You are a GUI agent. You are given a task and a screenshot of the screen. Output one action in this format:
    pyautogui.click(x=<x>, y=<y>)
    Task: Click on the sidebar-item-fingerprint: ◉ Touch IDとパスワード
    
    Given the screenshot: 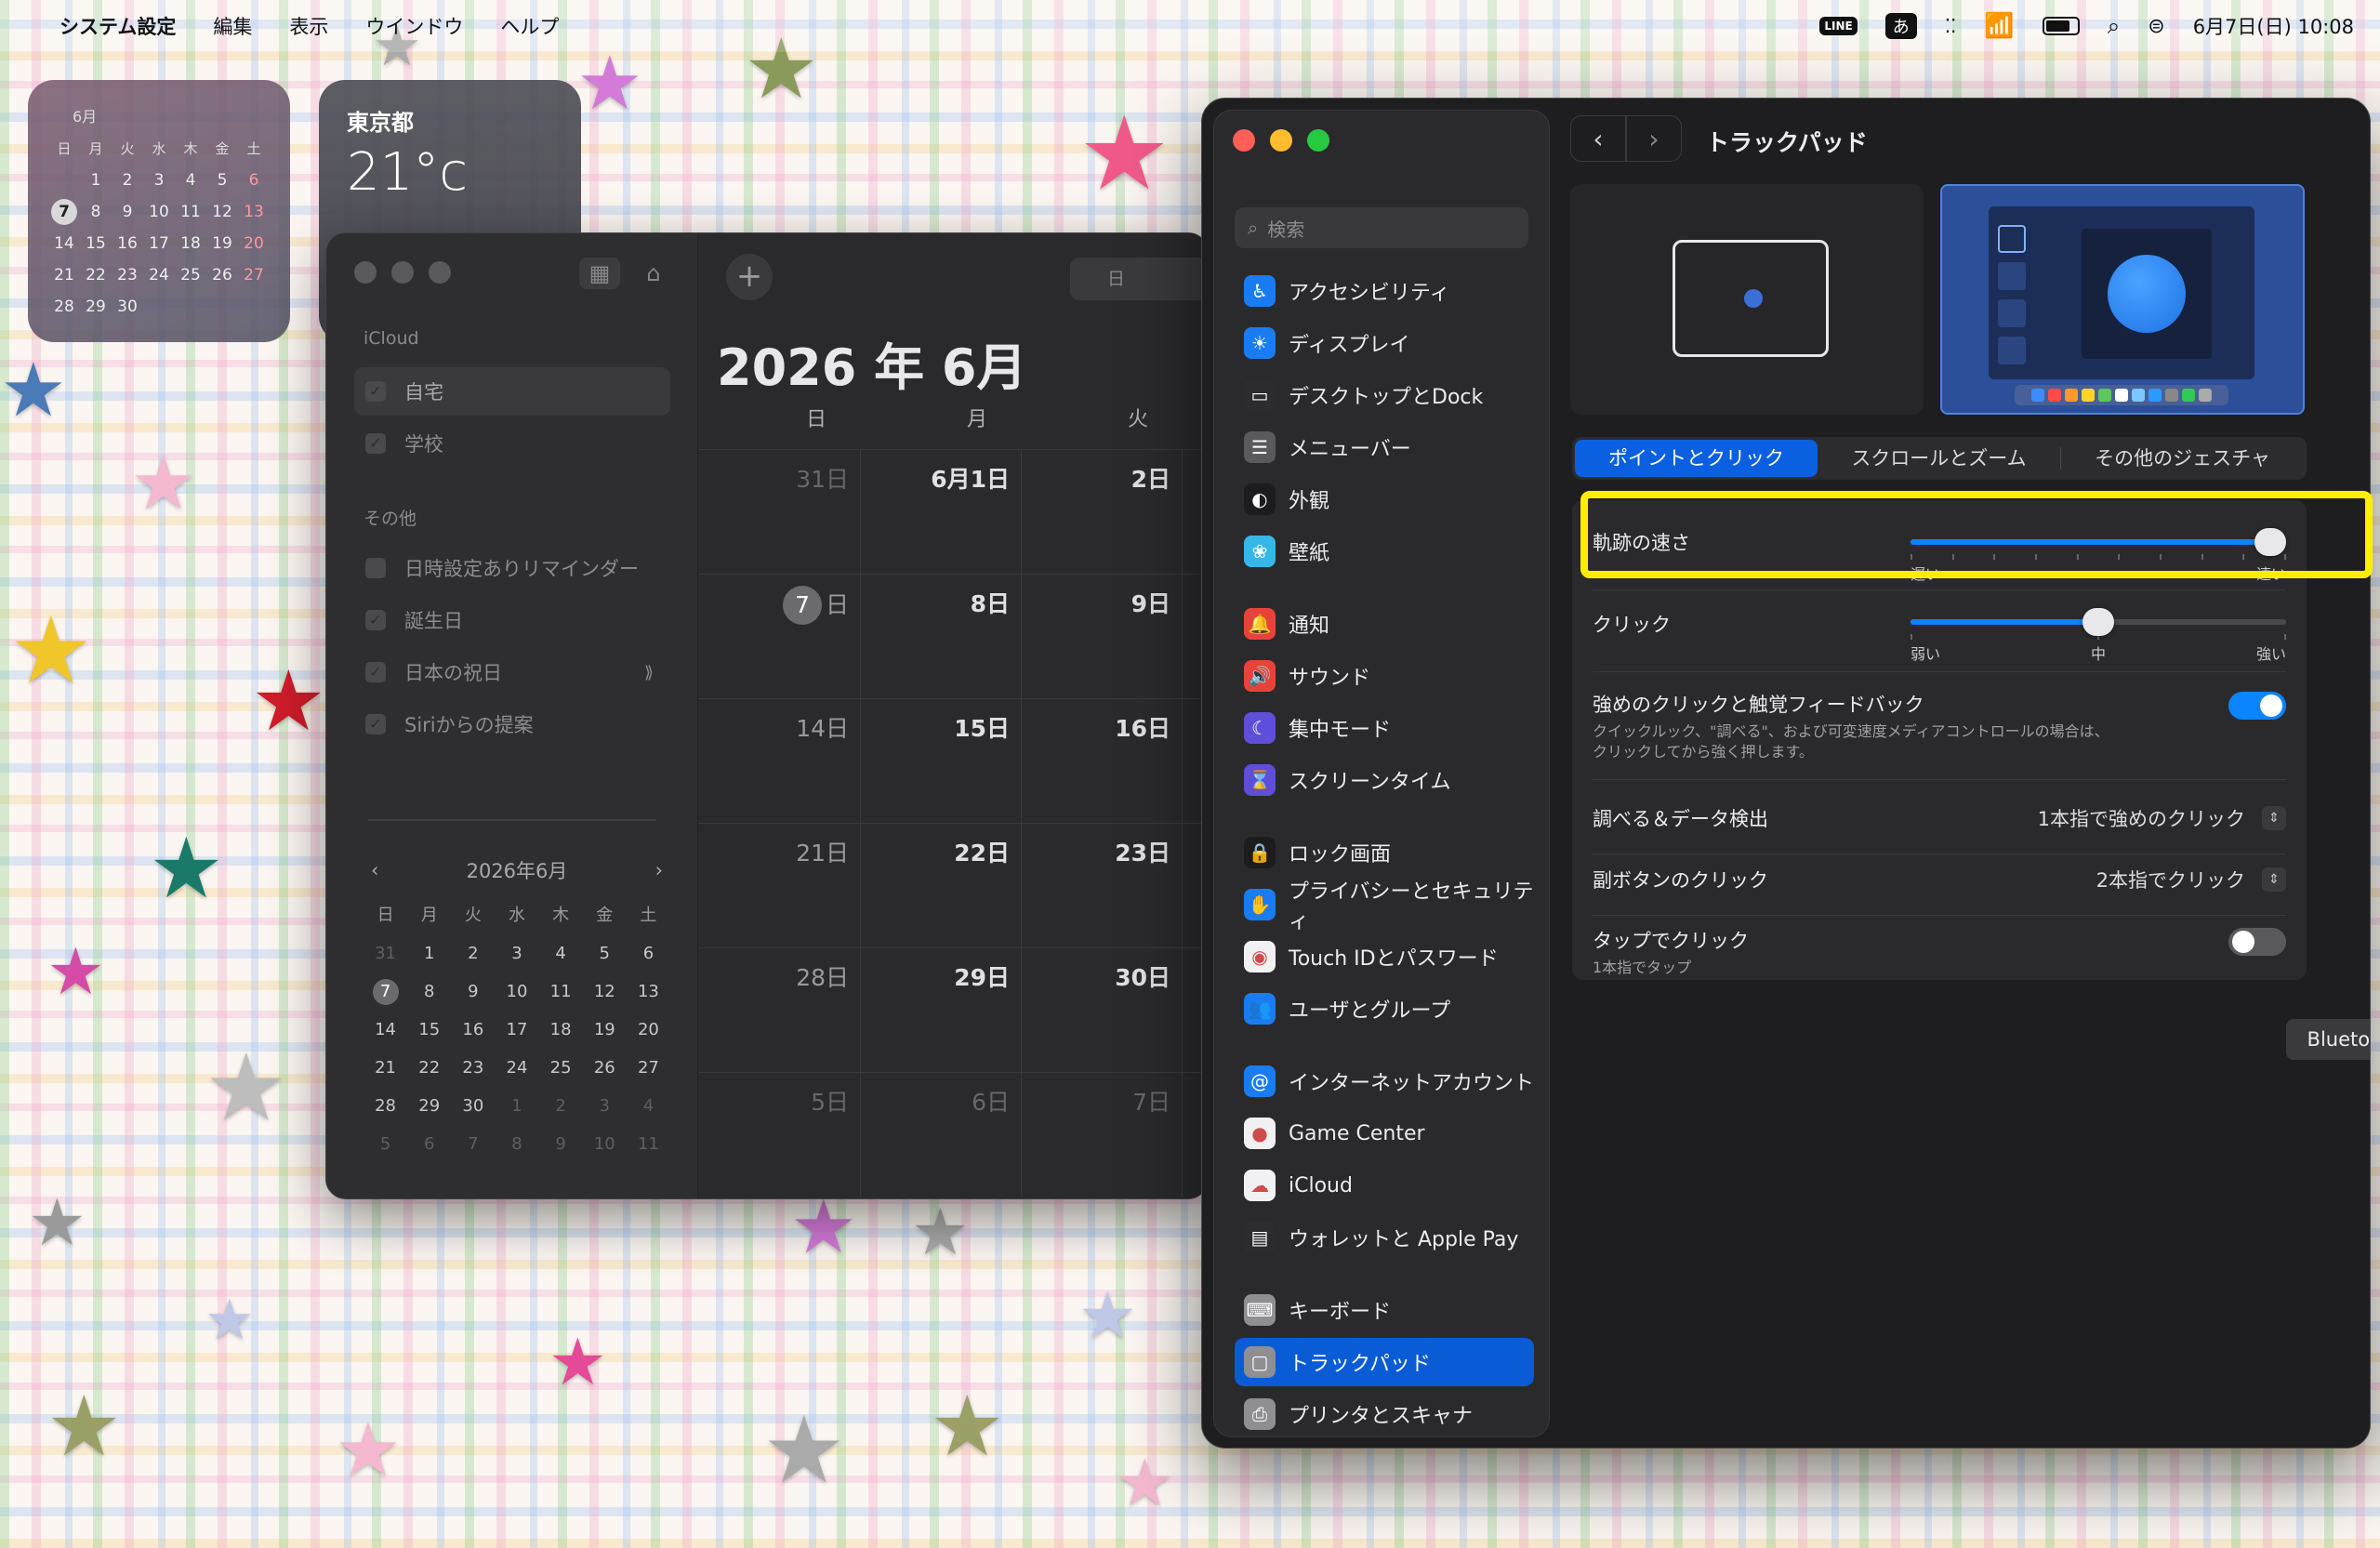 What is the action you would take?
    pyautogui.click(x=1384, y=957)
    